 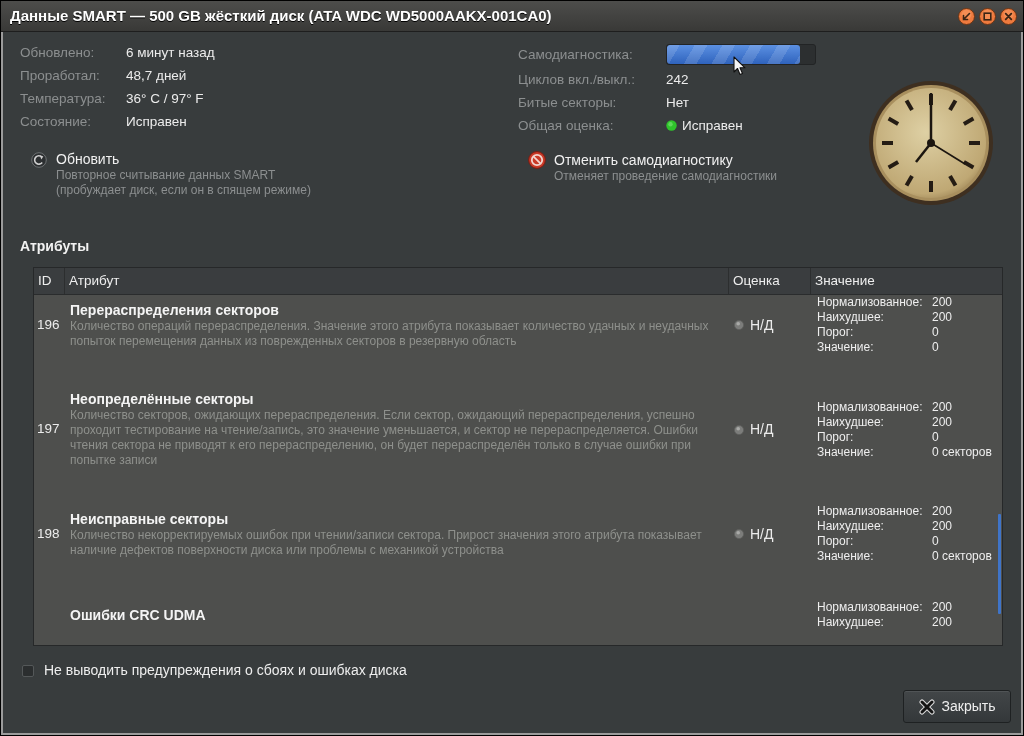 I want to click on field-label: Состояние:, so click(x=56, y=122).